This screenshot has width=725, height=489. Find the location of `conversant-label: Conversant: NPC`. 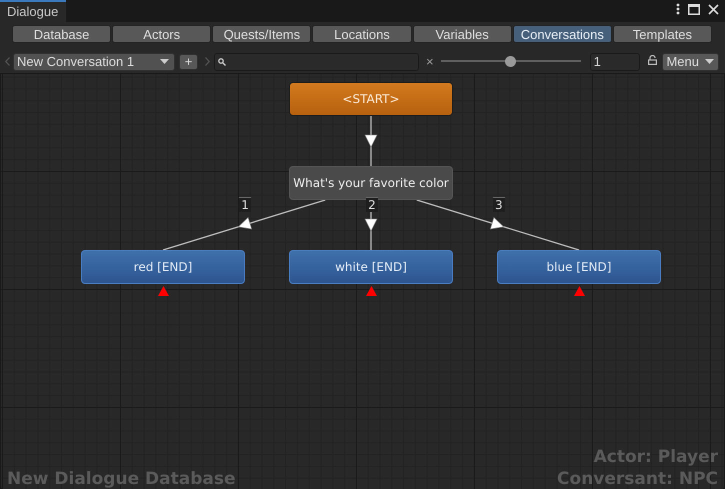

conversant-label: Conversant: NPC is located at coordinates (637, 479).